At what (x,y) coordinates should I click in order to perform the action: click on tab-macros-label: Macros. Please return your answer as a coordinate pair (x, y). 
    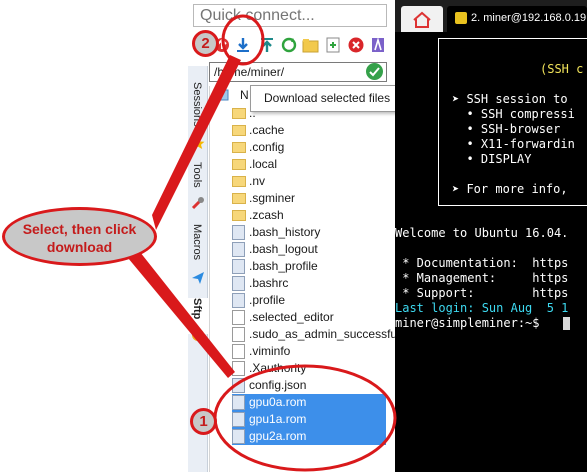
    Looking at the image, I should click on (197, 242).